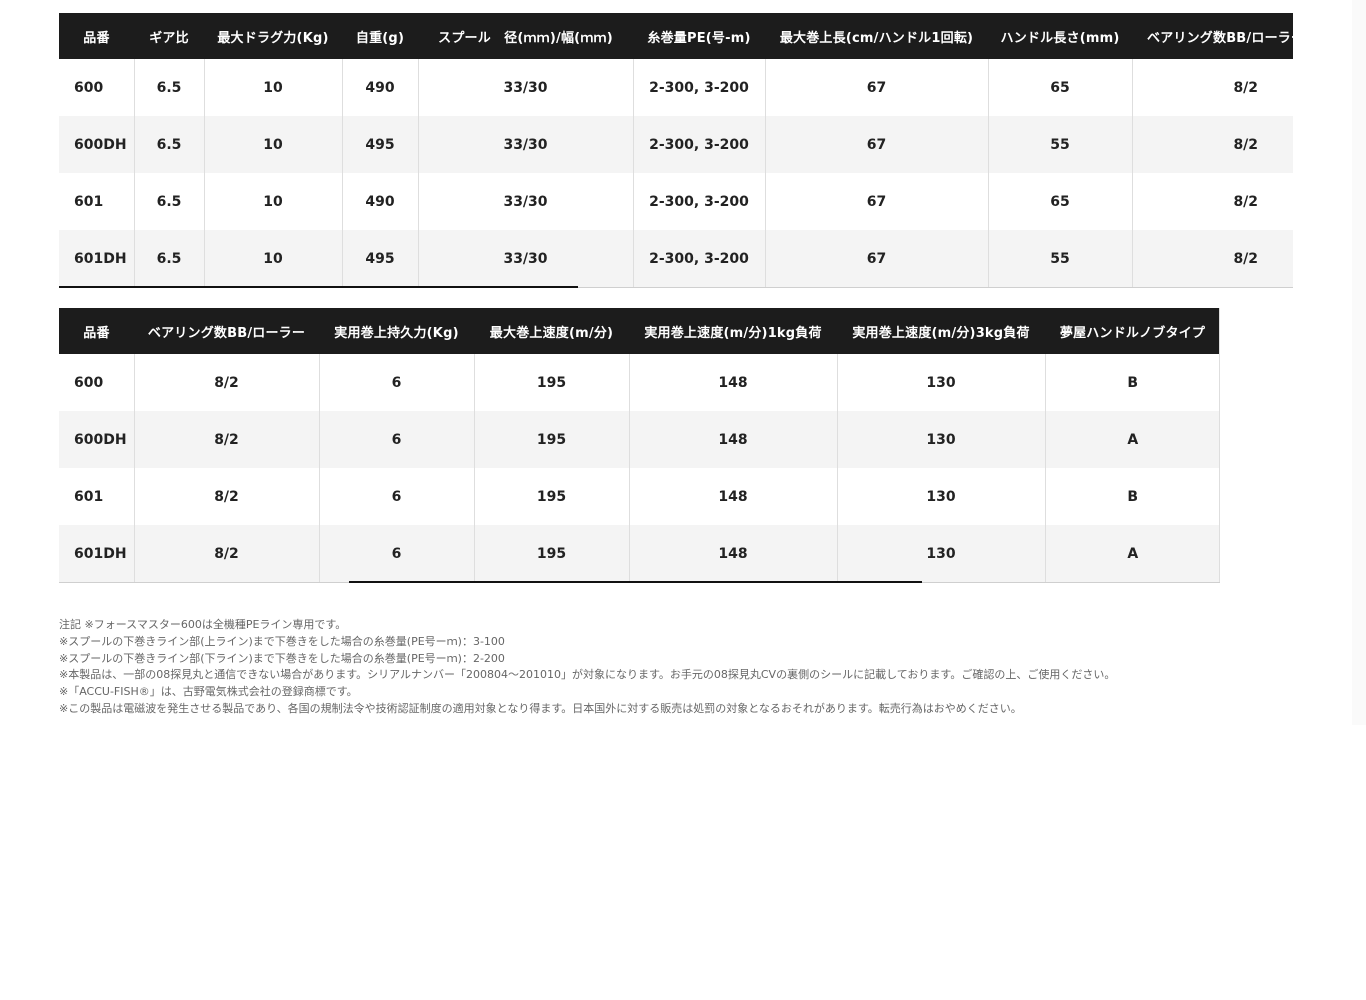  Describe the element at coordinates (733, 331) in the screenshot. I see `column-header: 実用巻上速度(m/分)1kg負荷` at that location.